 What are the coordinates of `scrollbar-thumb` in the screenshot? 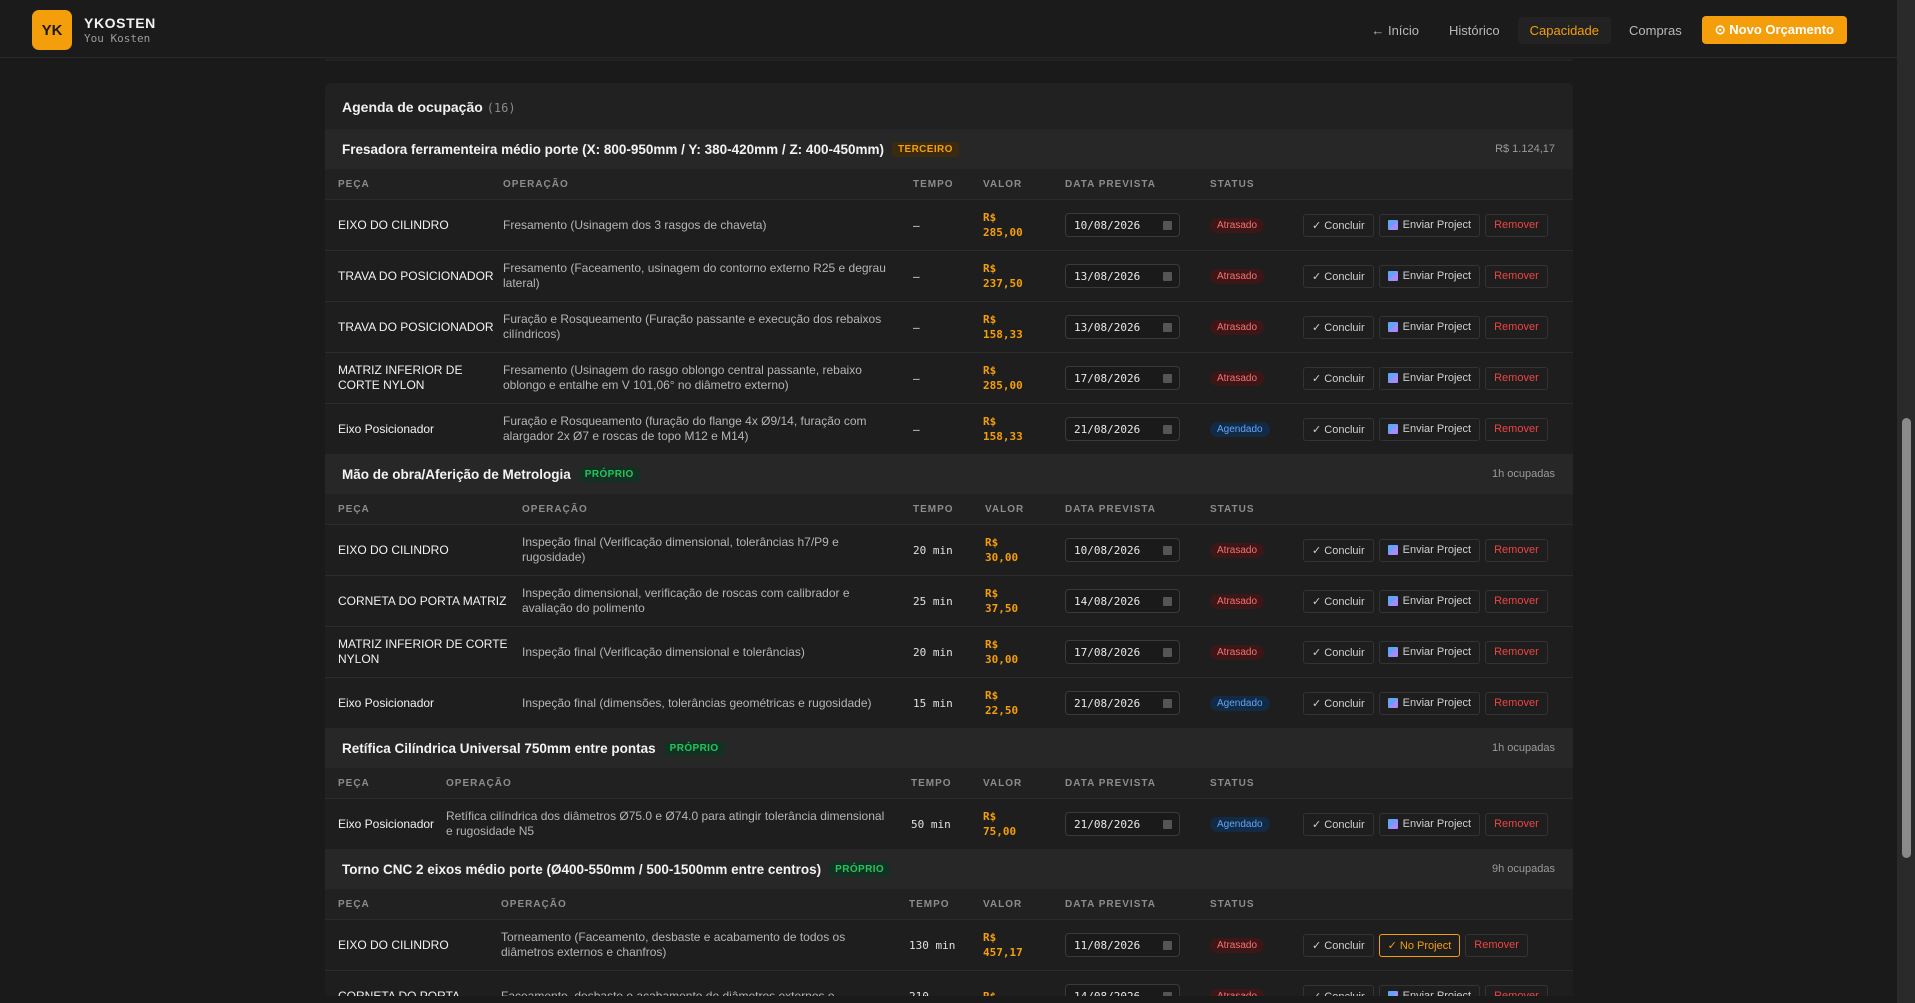 It's located at (1906, 638).